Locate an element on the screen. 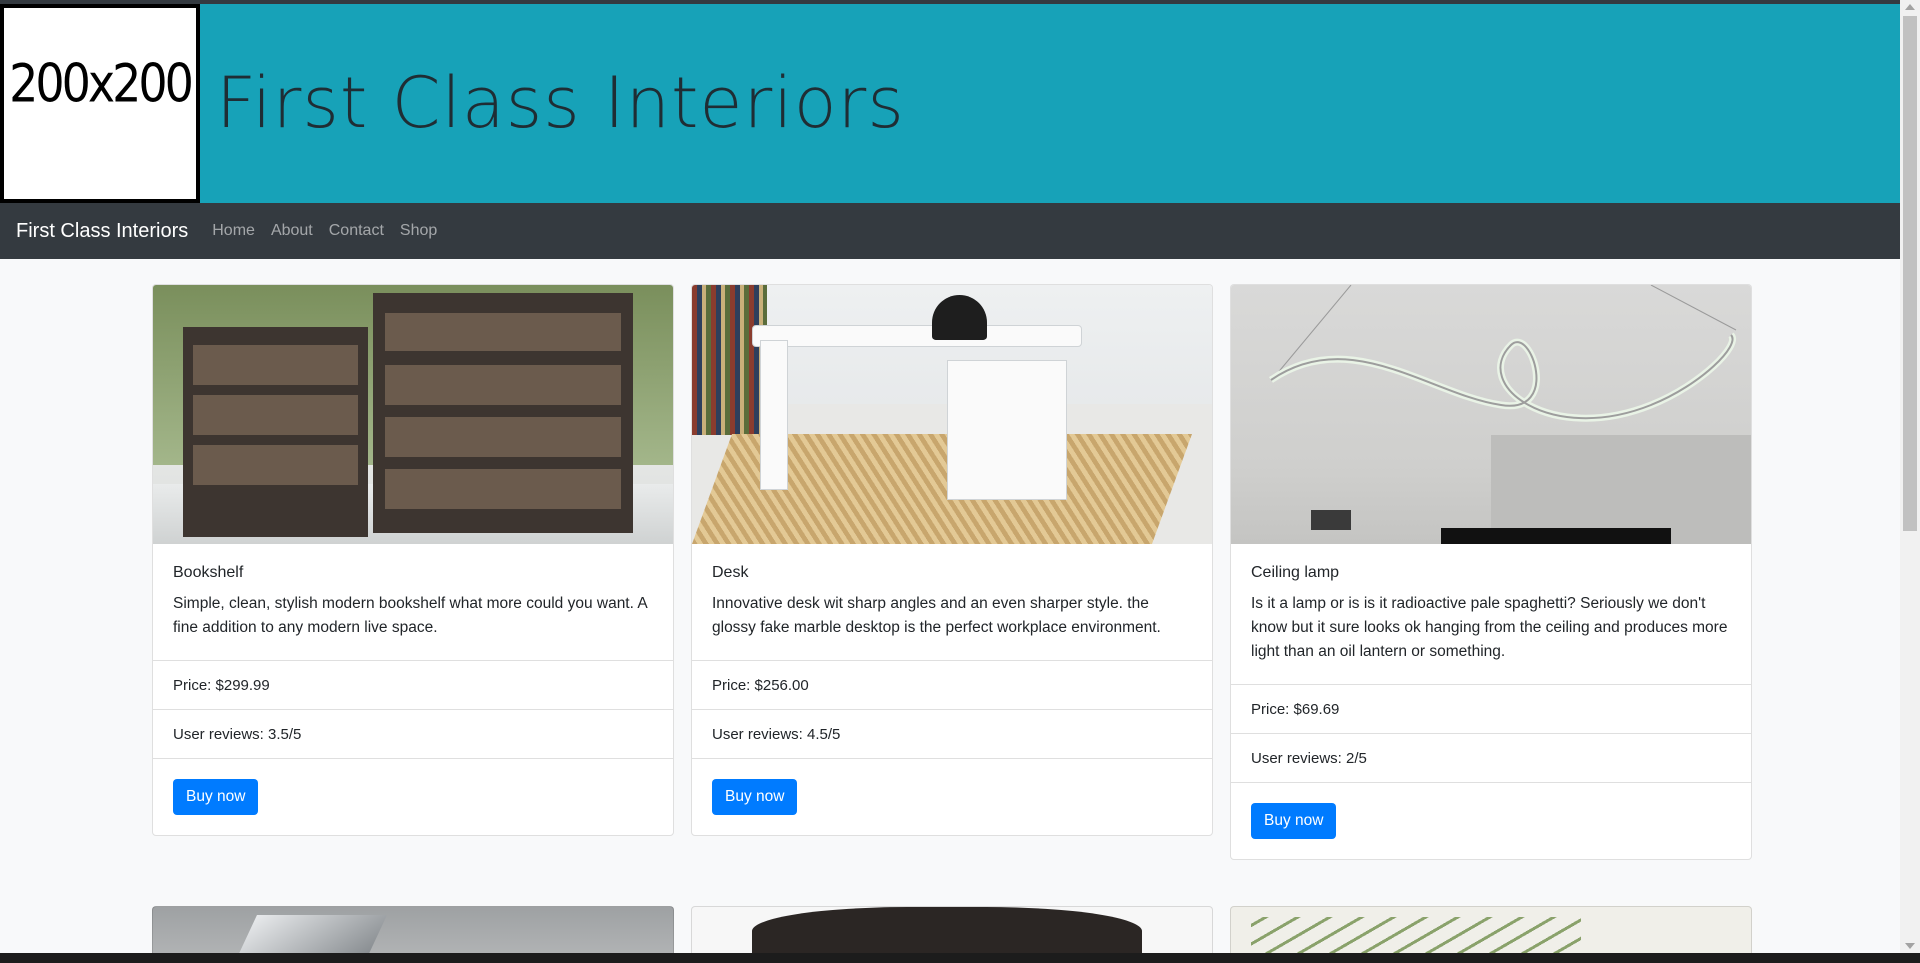 The height and width of the screenshot is (963, 1920). desk-image is located at coordinates (952, 414).